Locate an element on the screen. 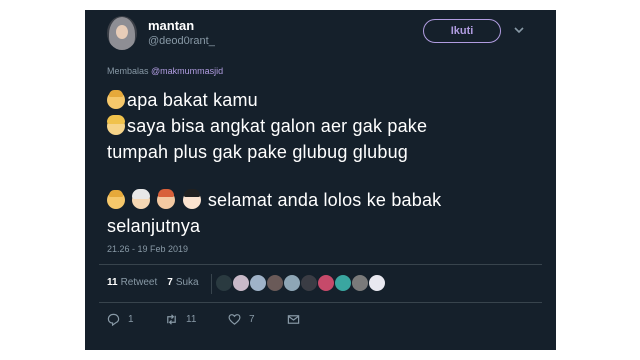 The height and width of the screenshot is (360, 640). reply-mention-link: @makmummasjid is located at coordinates (187, 71).